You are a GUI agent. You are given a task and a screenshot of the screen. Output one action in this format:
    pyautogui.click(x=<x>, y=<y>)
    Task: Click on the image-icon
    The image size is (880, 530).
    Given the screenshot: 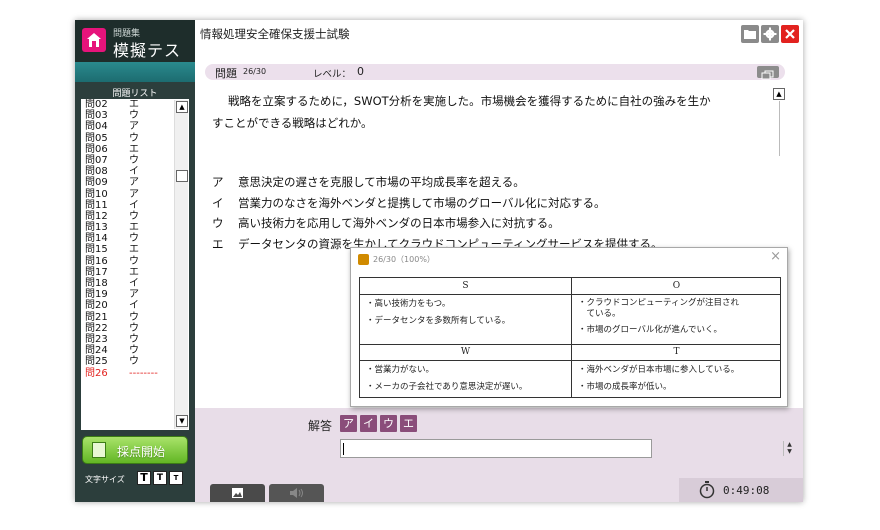 What is the action you would take?
    pyautogui.click(x=237, y=493)
    